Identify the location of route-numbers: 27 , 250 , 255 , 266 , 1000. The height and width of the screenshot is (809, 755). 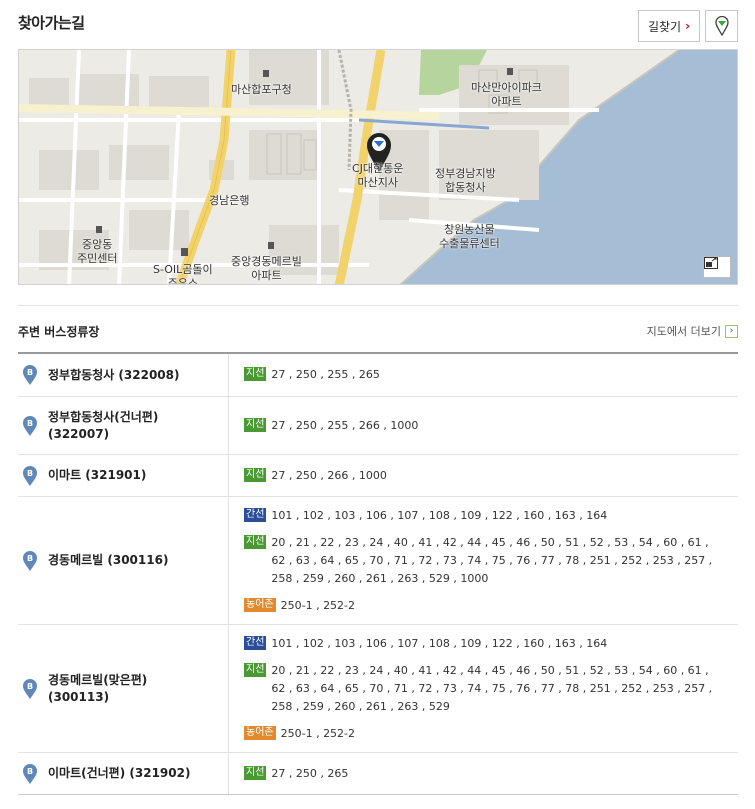
(345, 425).